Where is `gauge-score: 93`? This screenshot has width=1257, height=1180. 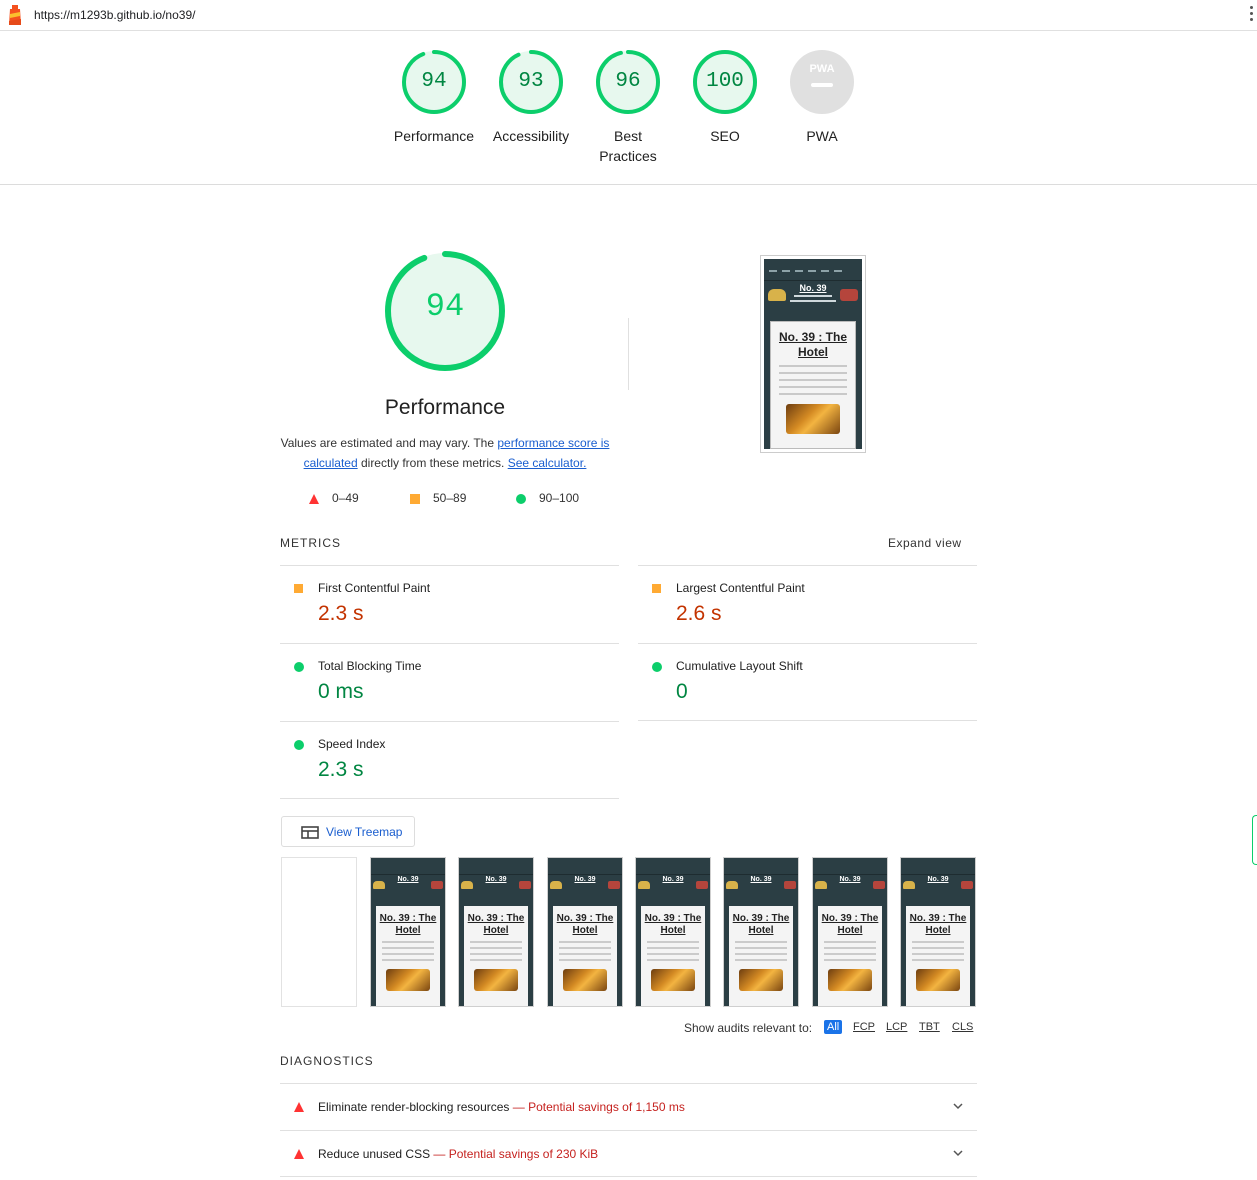 gauge-score: 93 is located at coordinates (531, 81).